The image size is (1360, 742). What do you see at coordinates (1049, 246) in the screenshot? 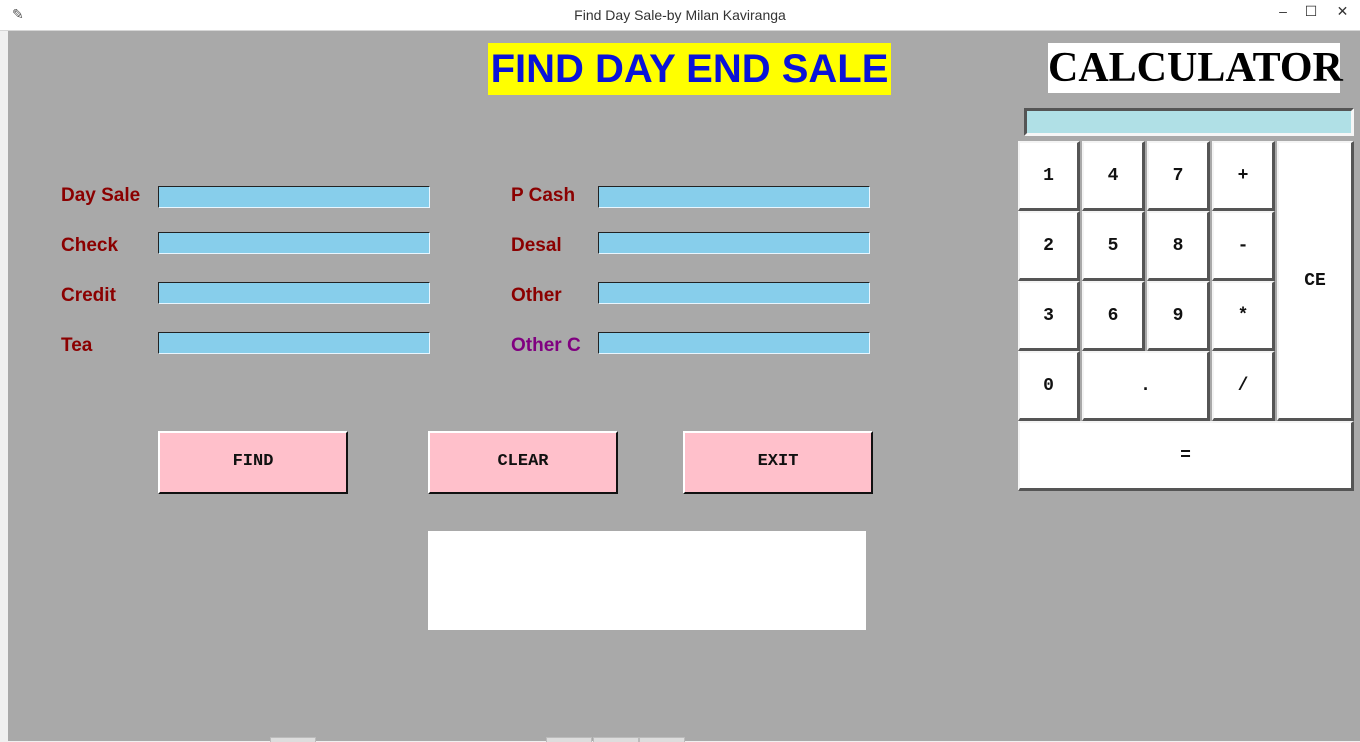
I see `calc-key-2: 2` at bounding box center [1049, 246].